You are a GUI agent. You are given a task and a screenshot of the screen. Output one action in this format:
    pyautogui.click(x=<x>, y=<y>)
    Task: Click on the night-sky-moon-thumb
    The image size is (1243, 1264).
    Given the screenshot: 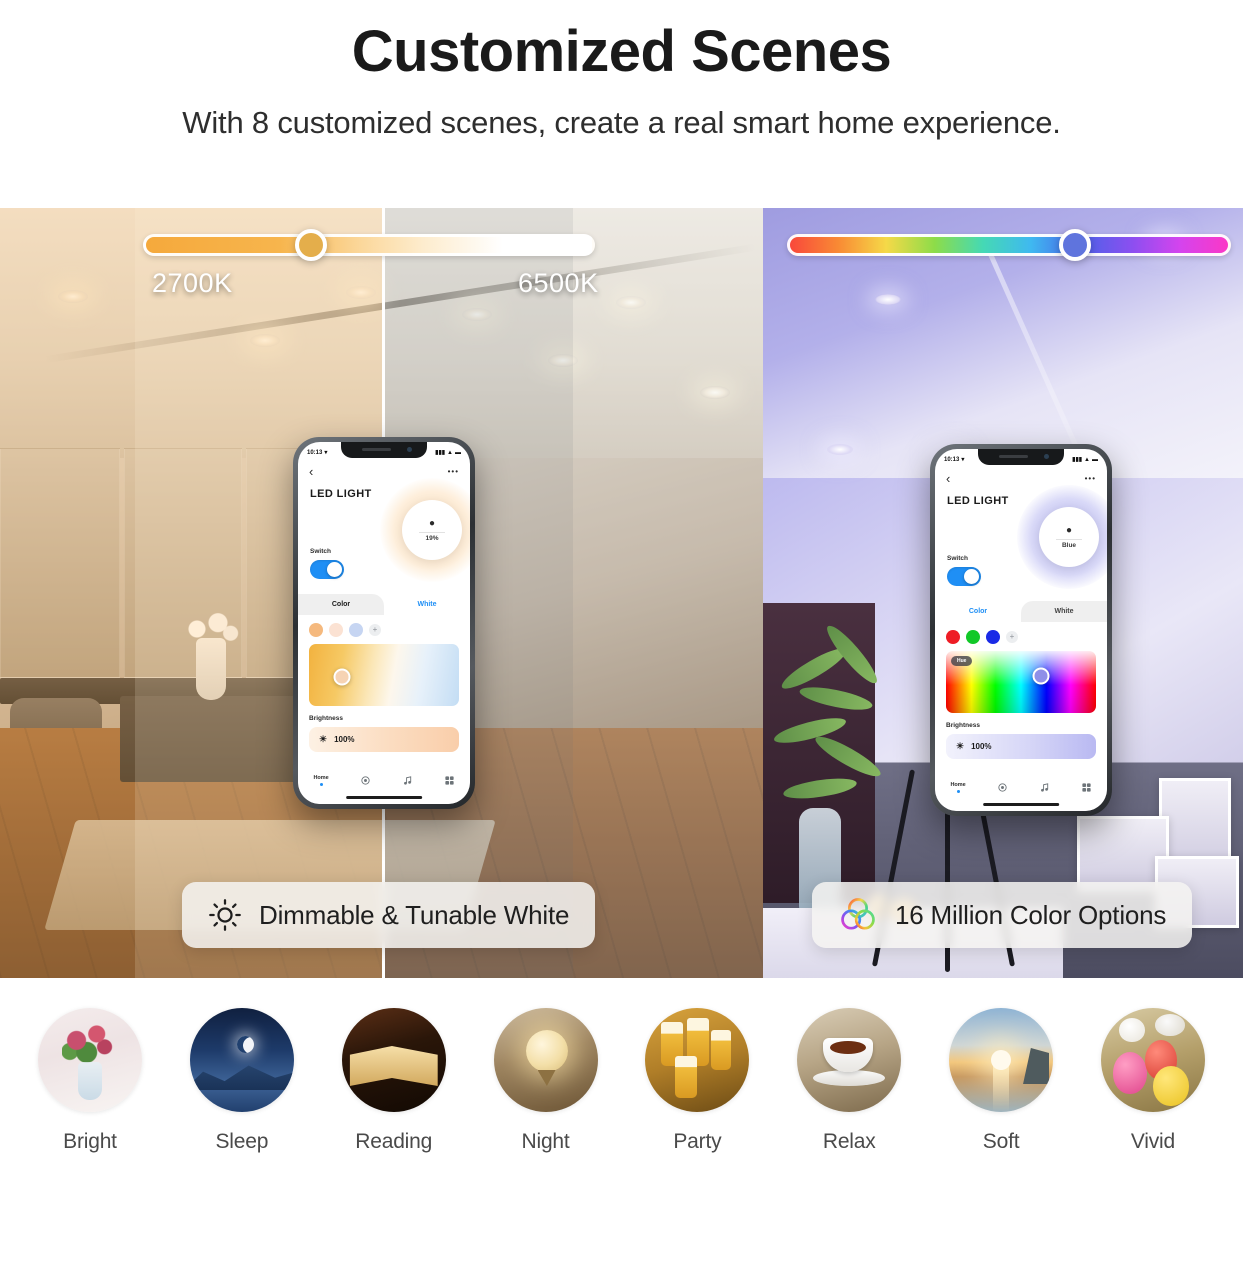 What is the action you would take?
    pyautogui.click(x=241, y=1060)
    